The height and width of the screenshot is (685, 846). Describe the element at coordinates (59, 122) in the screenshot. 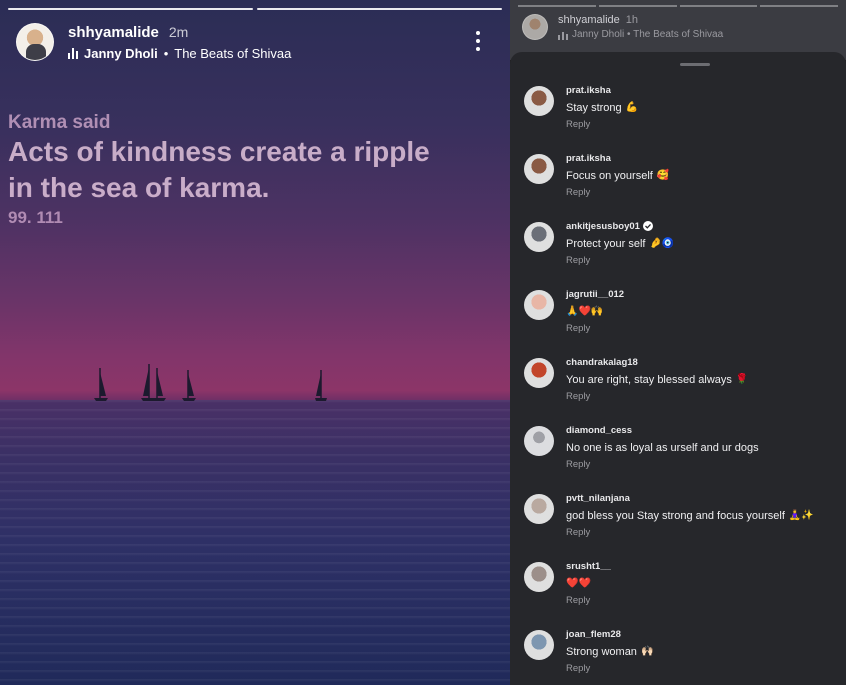

I see `quote-pre: Karma said` at that location.